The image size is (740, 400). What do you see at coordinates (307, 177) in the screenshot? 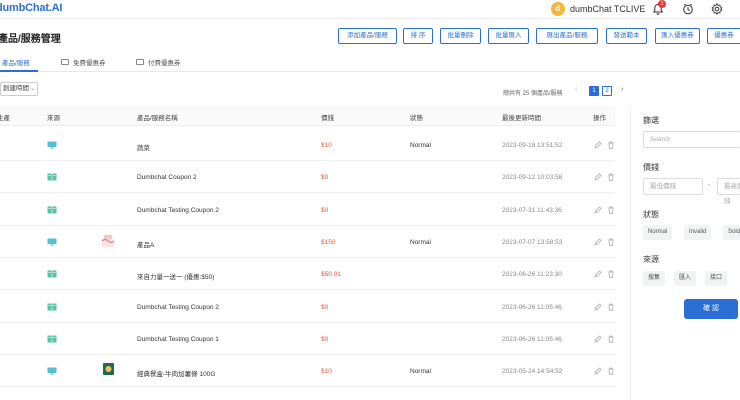
I see `table-row: Dumbchat Coupon 2 $0 2023-09-12 10:03:58` at bounding box center [307, 177].